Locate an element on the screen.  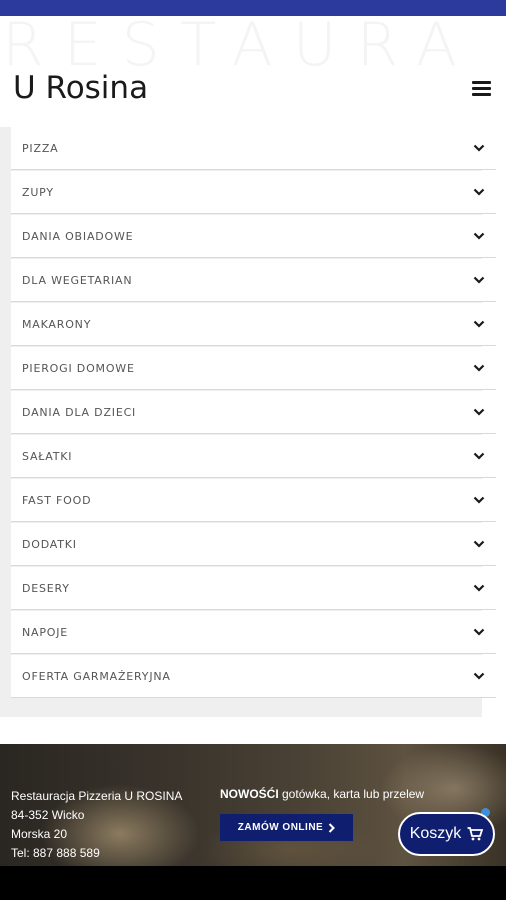
news-highlight: NOWOŚĆI is located at coordinates (249, 794).